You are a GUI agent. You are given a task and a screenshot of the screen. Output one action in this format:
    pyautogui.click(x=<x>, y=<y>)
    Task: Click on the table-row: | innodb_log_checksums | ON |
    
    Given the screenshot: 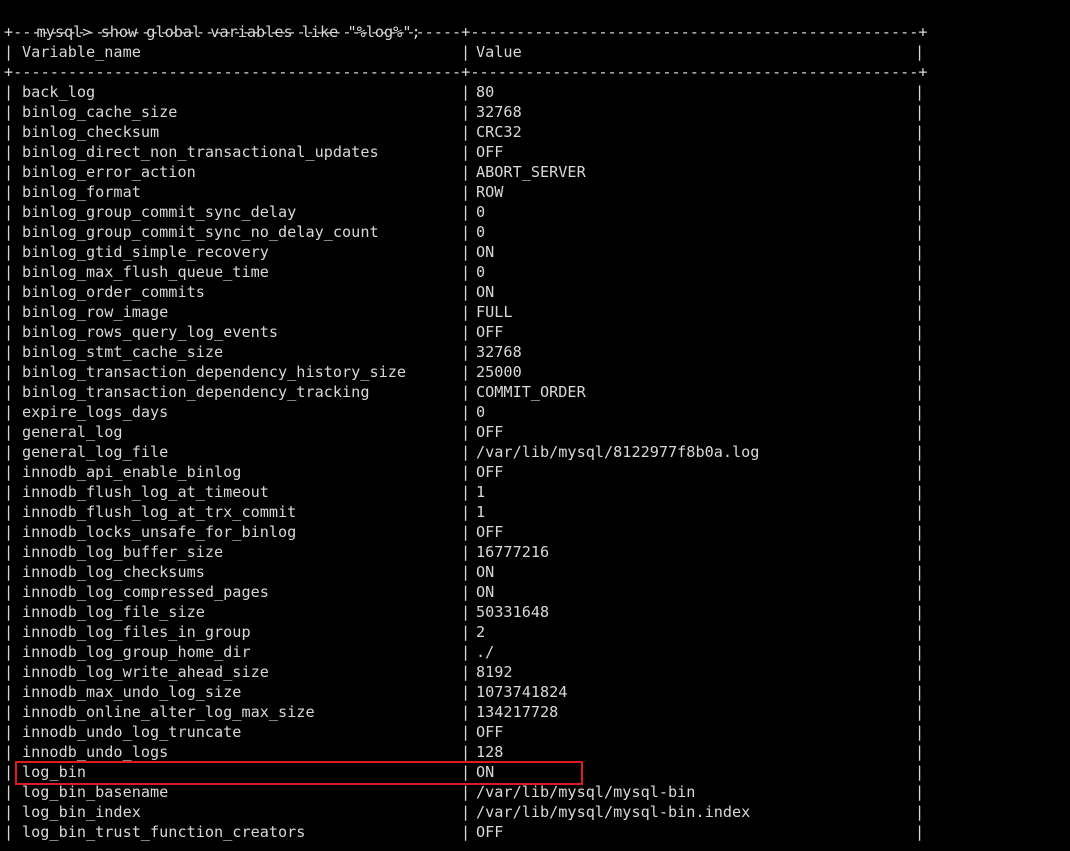 What is the action you would take?
    pyautogui.click(x=535, y=572)
    